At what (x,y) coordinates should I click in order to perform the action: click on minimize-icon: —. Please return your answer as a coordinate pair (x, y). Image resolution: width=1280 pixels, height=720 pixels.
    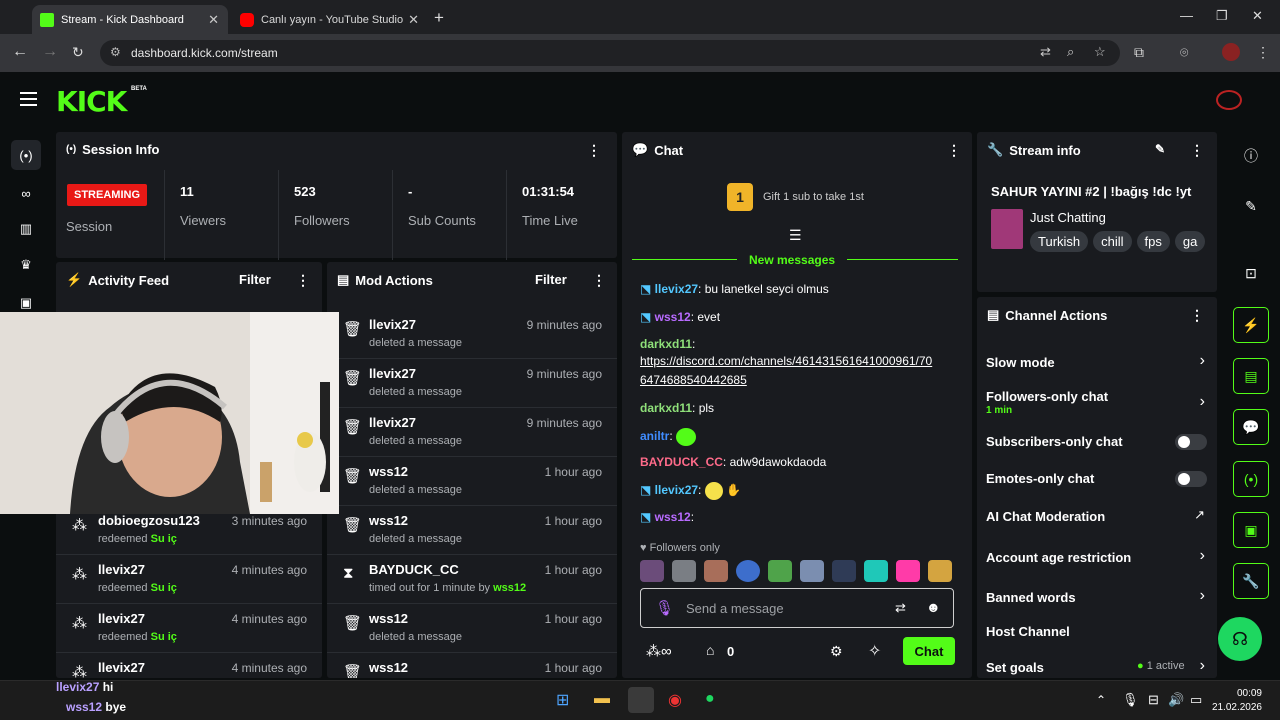
    Looking at the image, I should click on (1186, 15).